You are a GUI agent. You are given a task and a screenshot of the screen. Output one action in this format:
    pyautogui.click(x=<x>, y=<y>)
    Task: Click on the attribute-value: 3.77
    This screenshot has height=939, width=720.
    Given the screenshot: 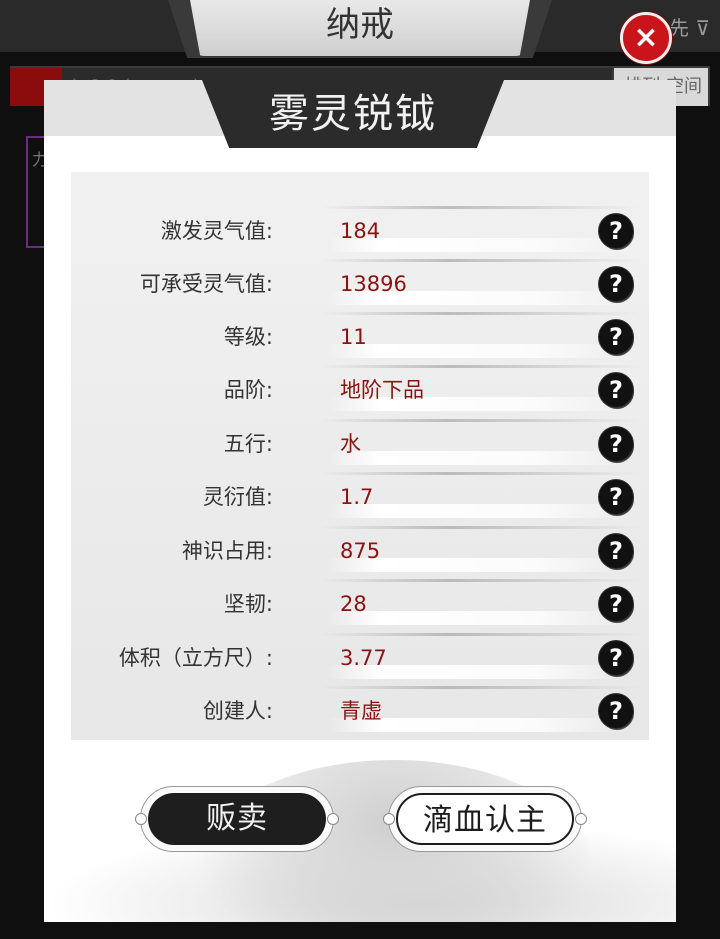 What is the action you would take?
    pyautogui.click(x=363, y=658)
    